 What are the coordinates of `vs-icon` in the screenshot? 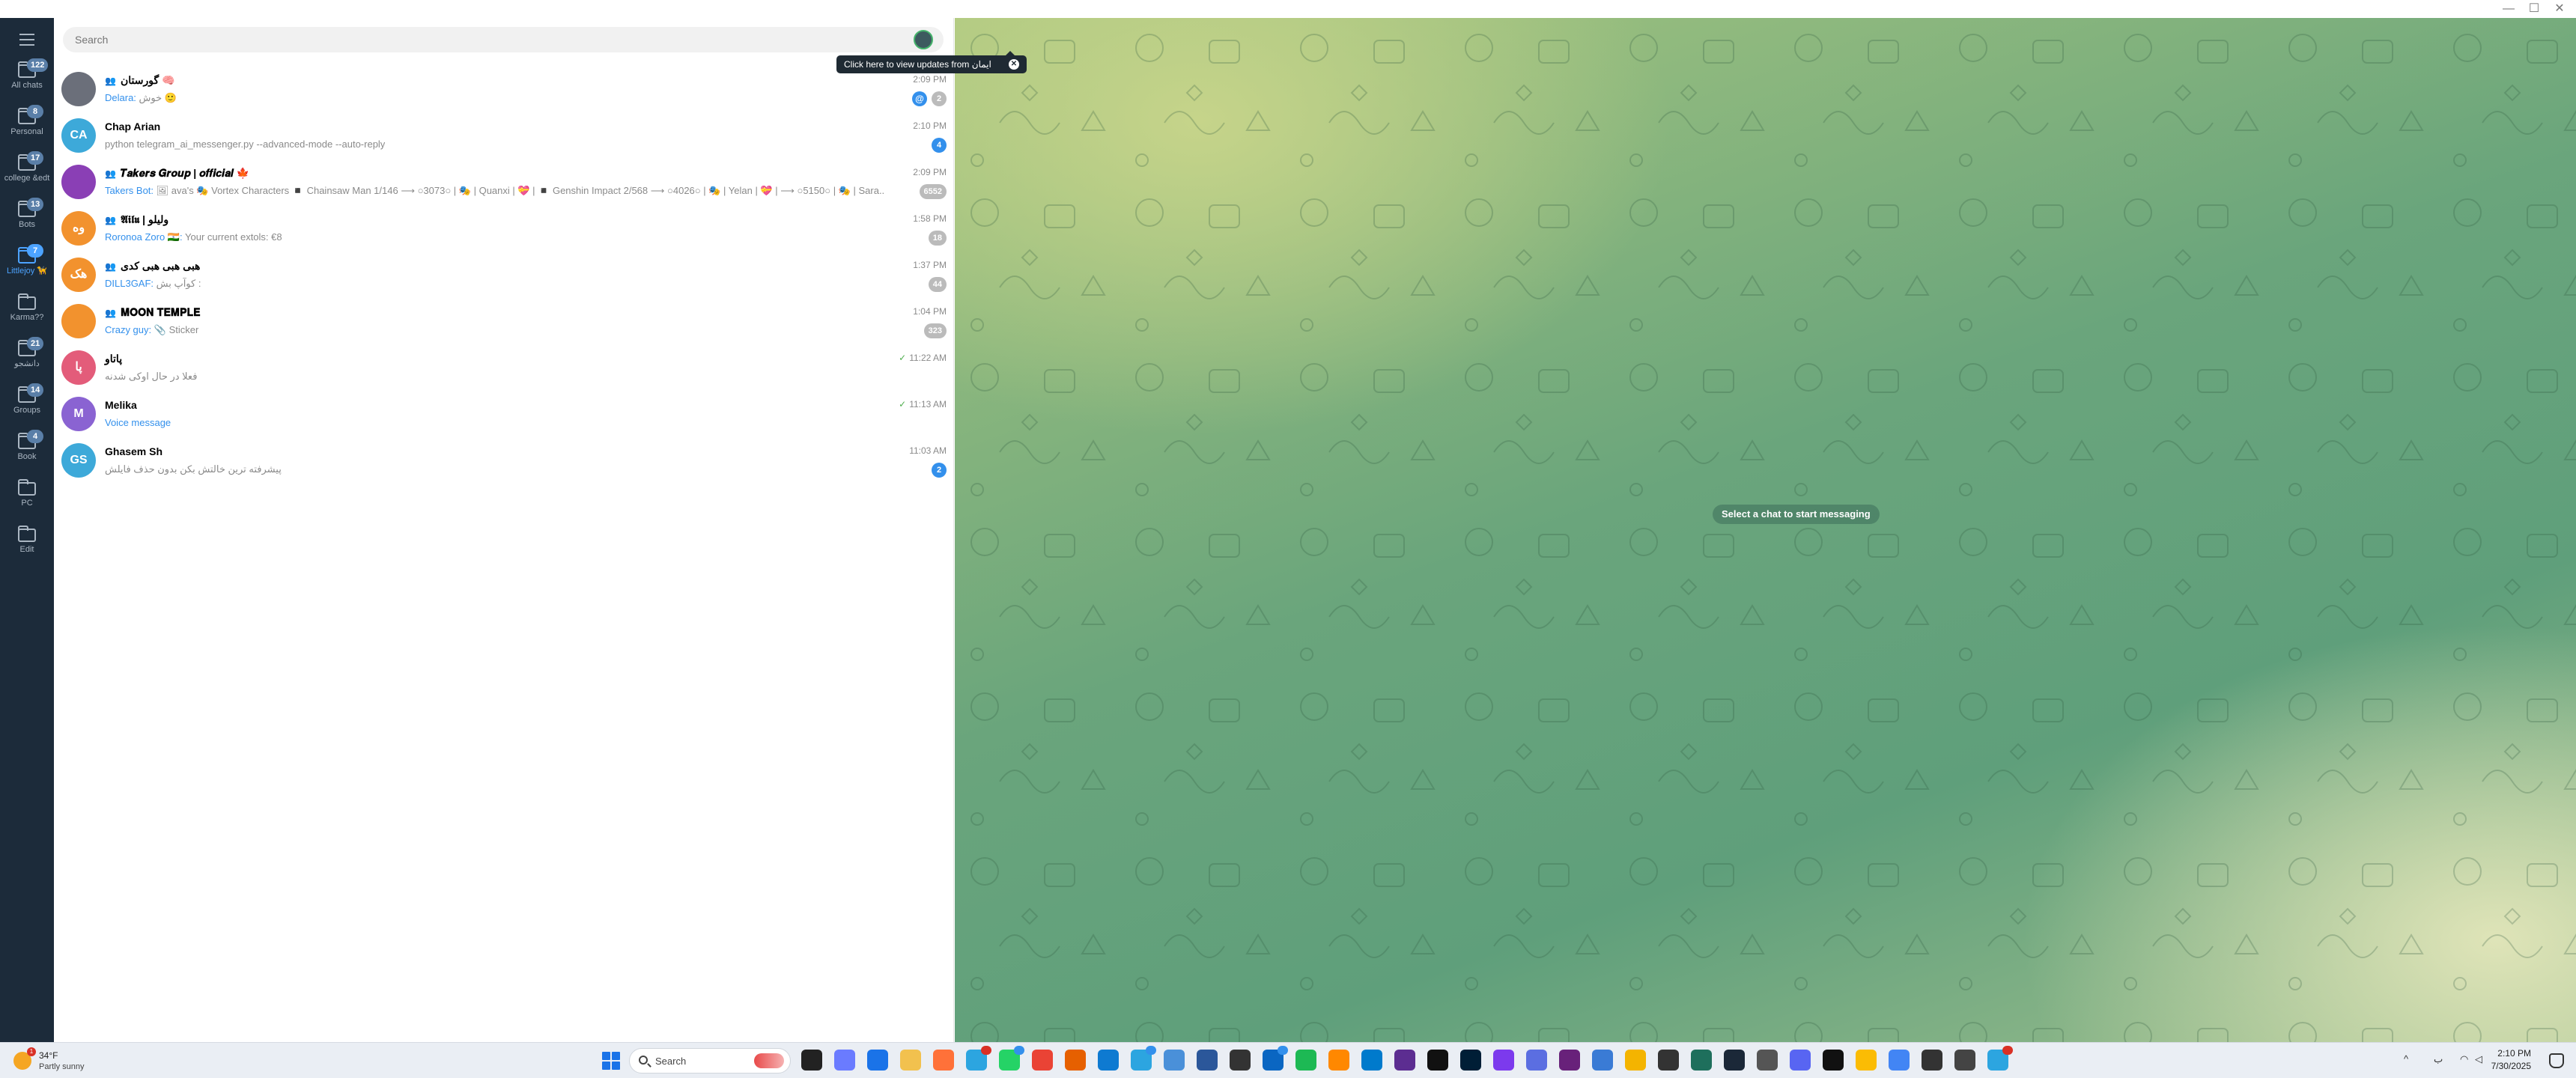 It's located at (1404, 1060).